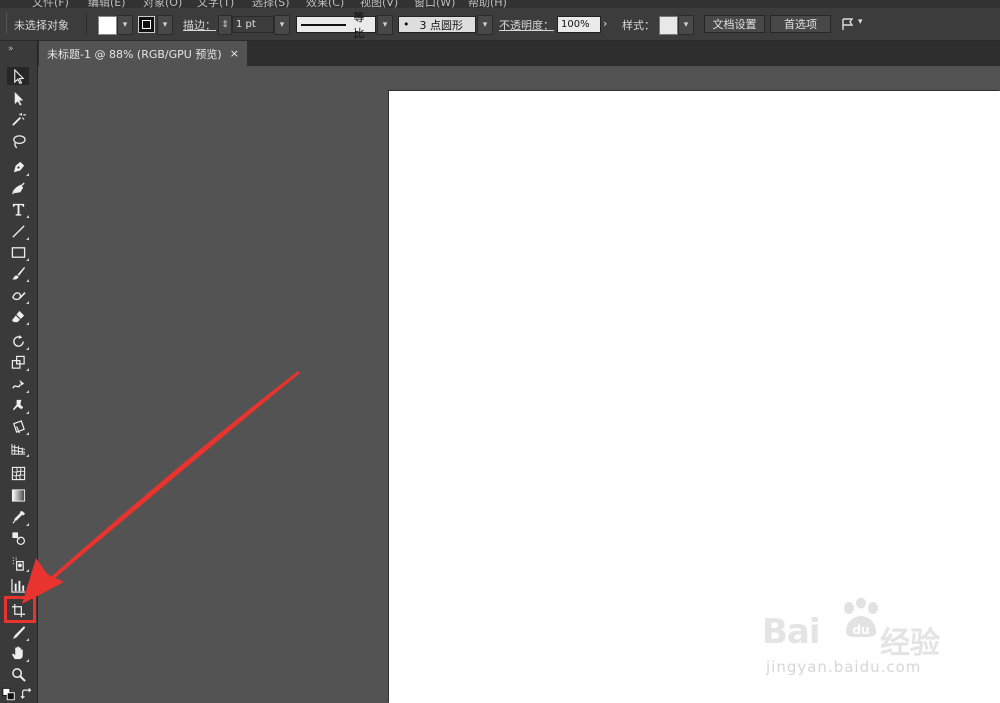  I want to click on slice-tool-icon, so click(18, 632).